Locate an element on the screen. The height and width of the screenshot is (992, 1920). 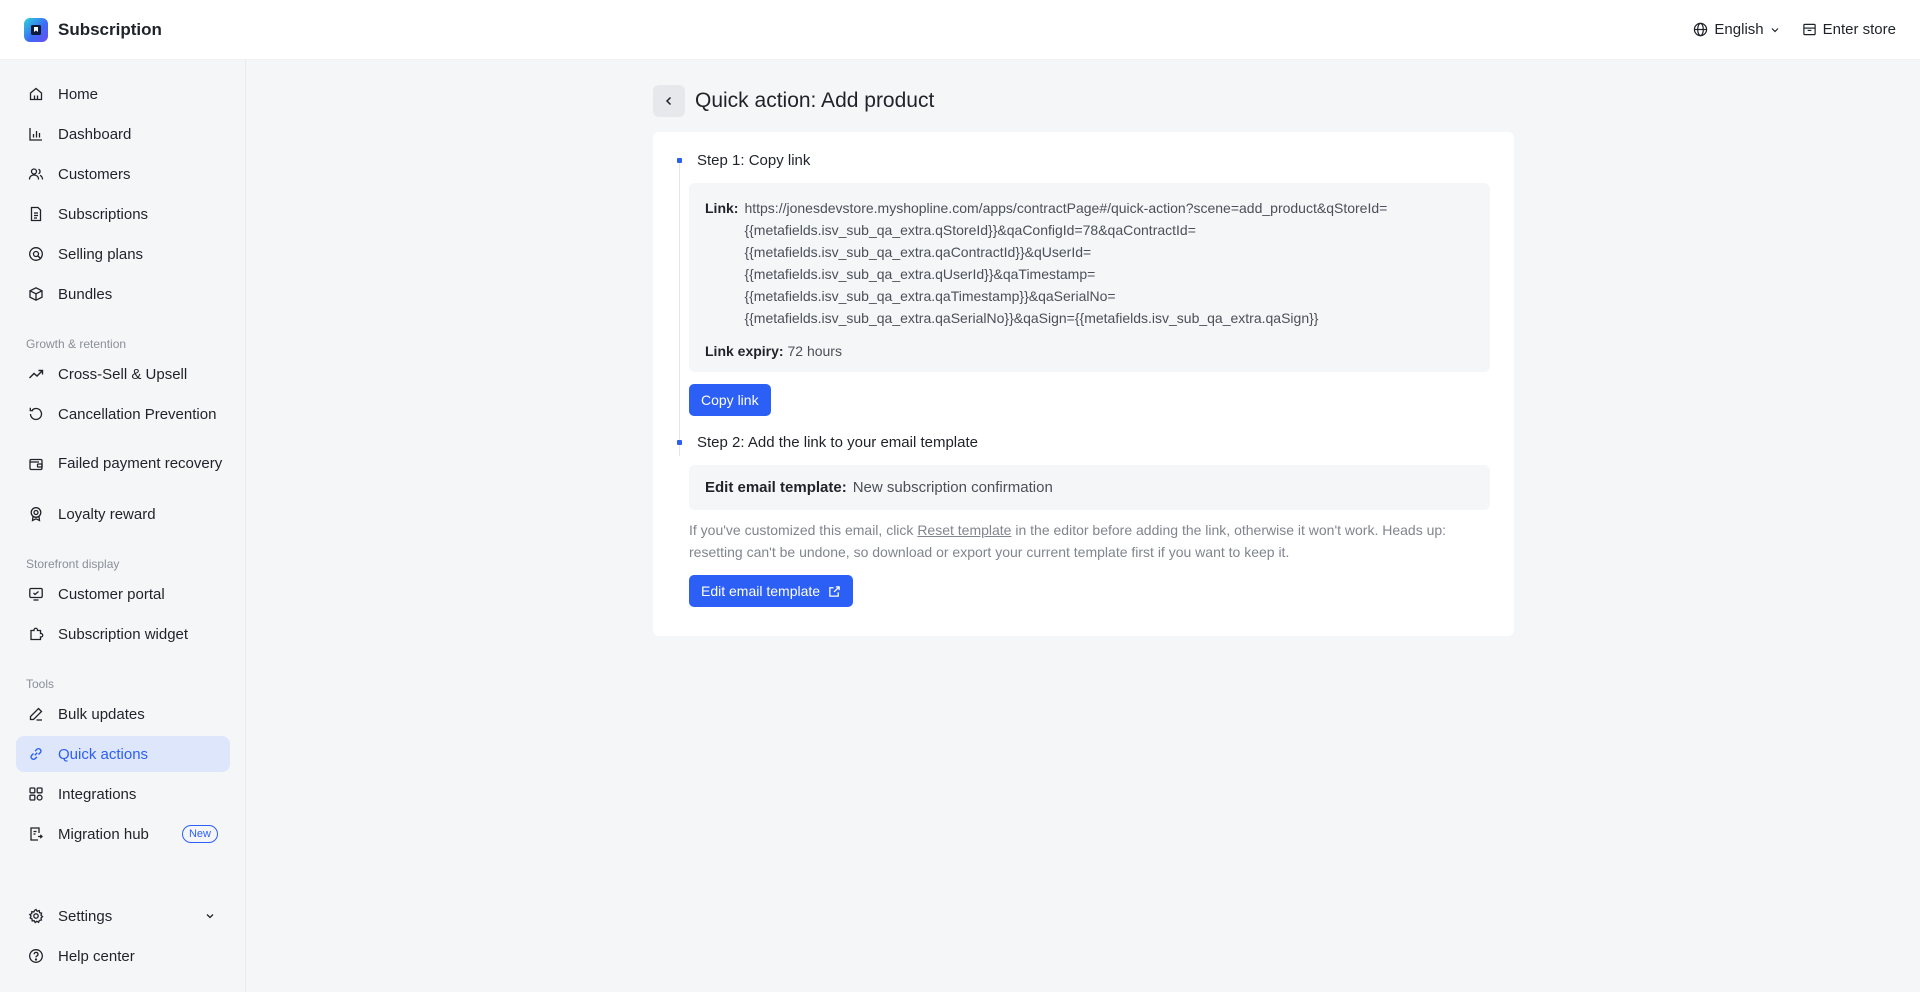
sidebar-item-migration-hub: Migration hub New is located at coordinates (123, 834).